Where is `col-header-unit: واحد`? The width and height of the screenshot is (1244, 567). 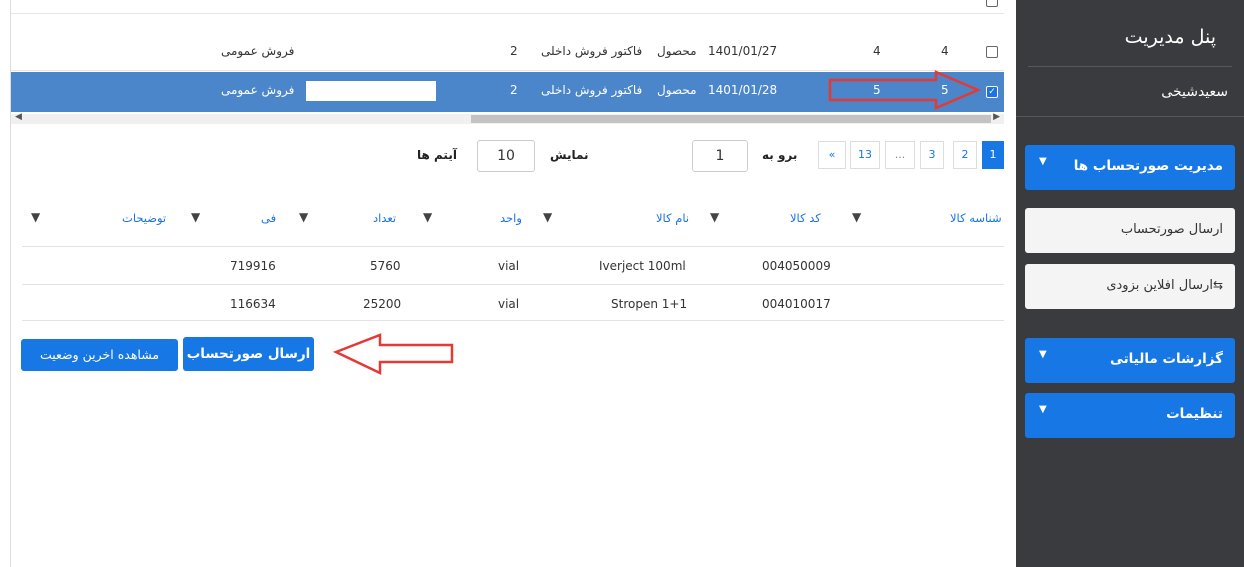
col-header-unit: واحد is located at coordinates (511, 218).